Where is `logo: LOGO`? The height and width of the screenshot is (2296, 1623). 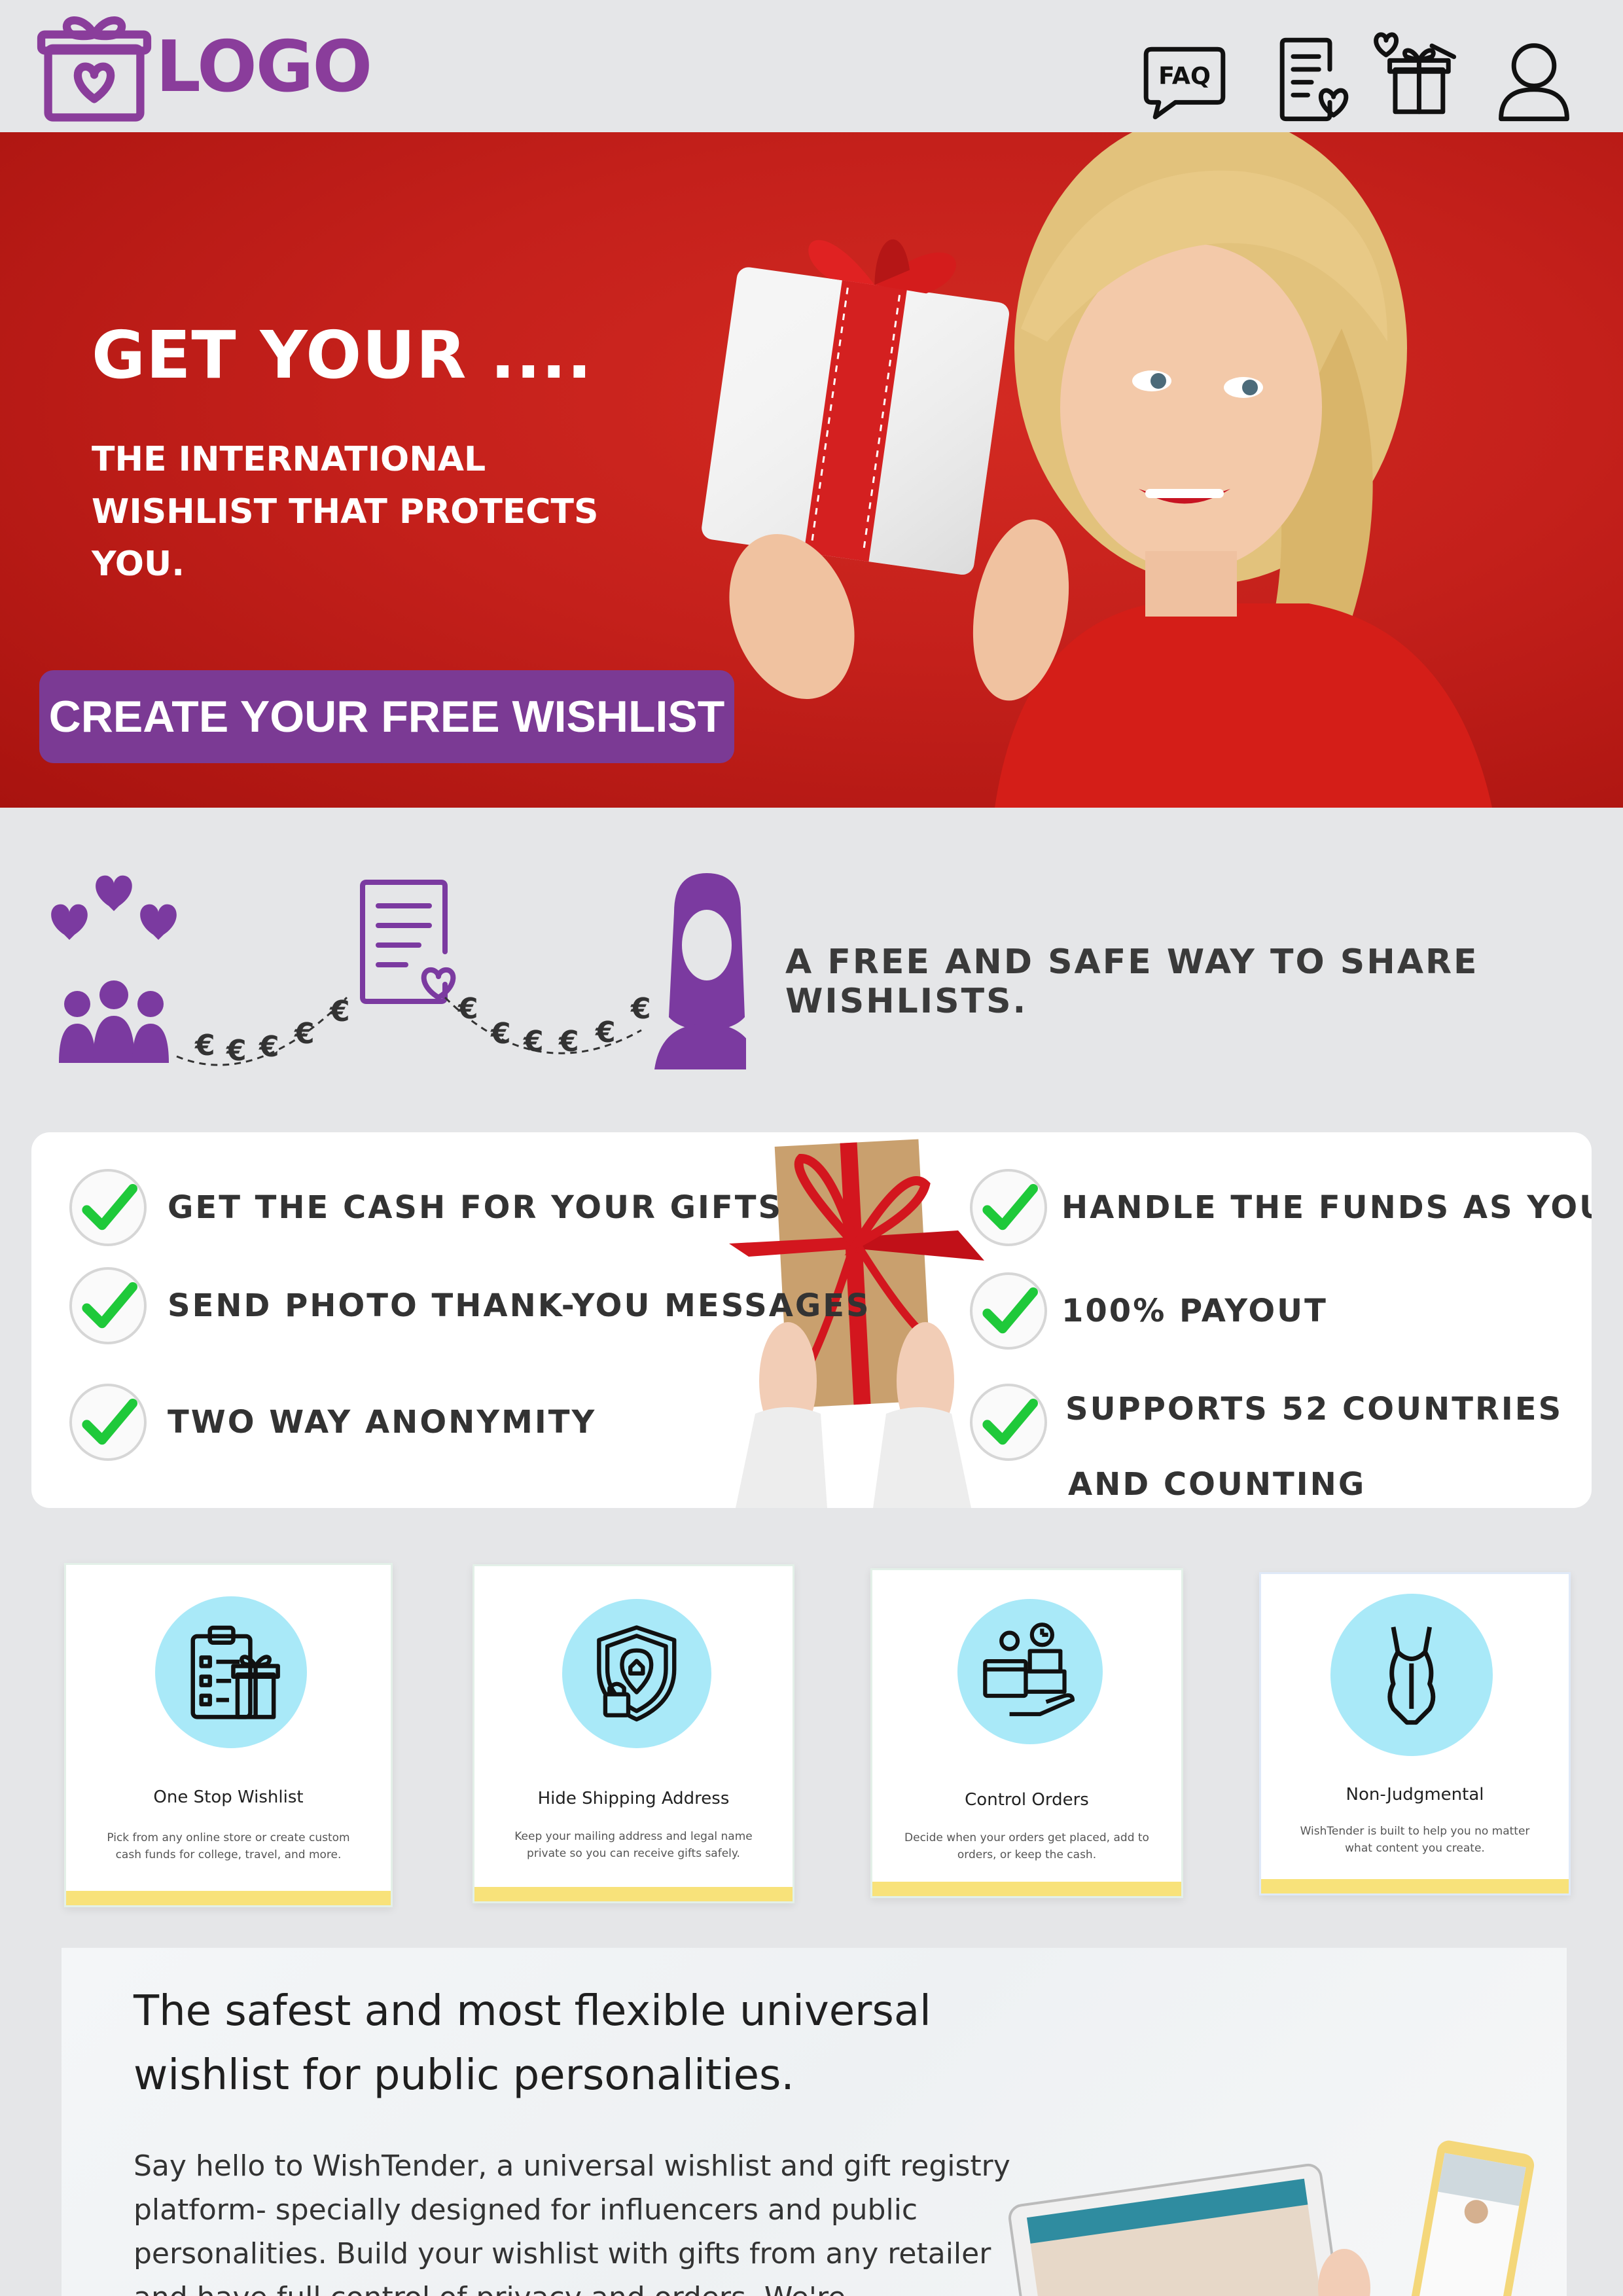
logo: LOGO is located at coordinates (205, 66).